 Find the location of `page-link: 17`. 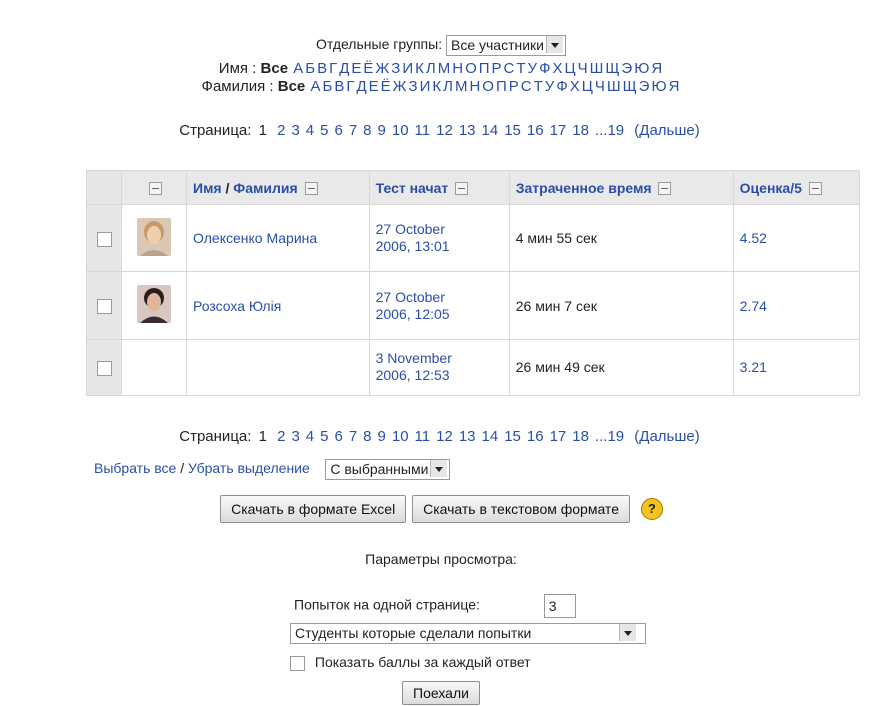

page-link: 17 is located at coordinates (558, 436).